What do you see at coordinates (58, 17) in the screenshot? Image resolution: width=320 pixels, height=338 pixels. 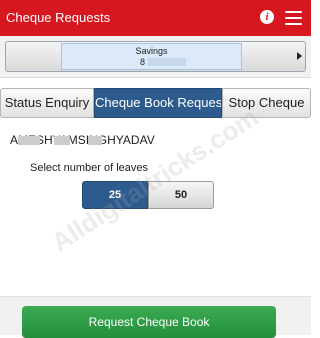 I see `page-title: Cheque Requests` at bounding box center [58, 17].